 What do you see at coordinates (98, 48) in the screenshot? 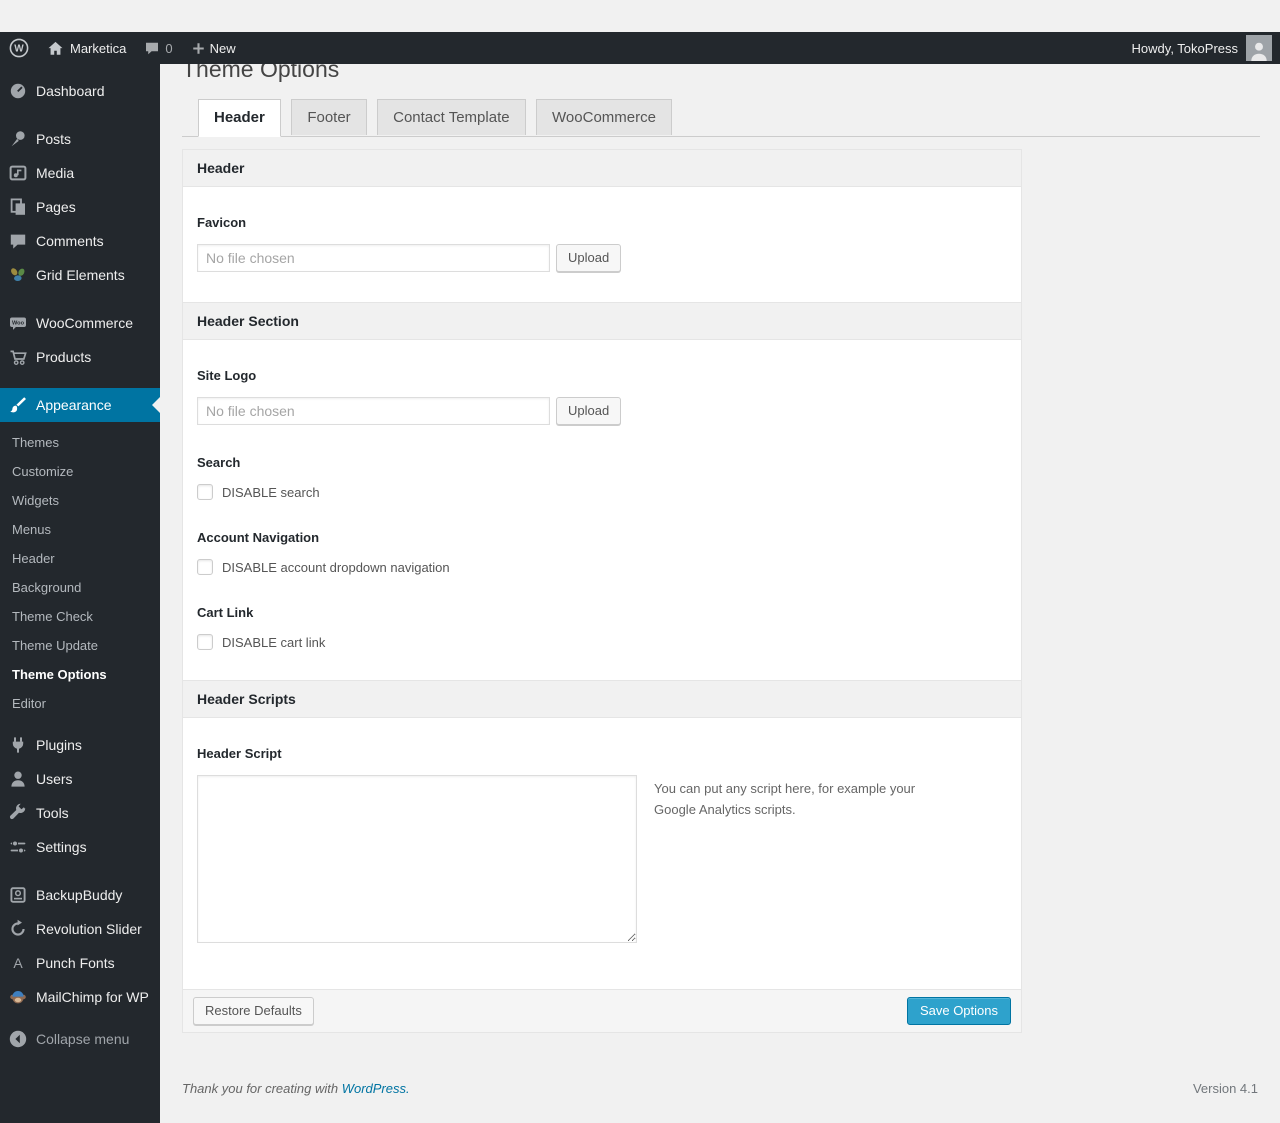
I see `site-name-label: Marketica` at bounding box center [98, 48].